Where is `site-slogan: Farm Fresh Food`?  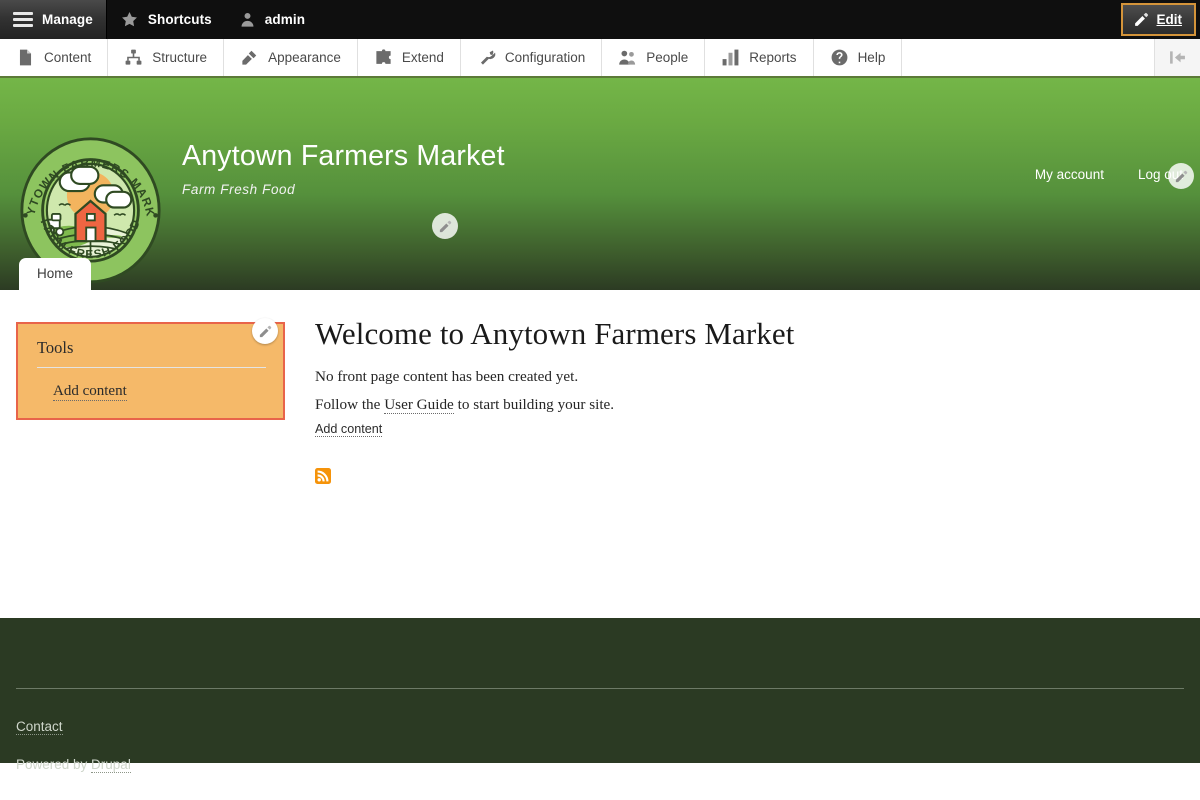
site-slogan: Farm Fresh Food is located at coordinates (239, 189).